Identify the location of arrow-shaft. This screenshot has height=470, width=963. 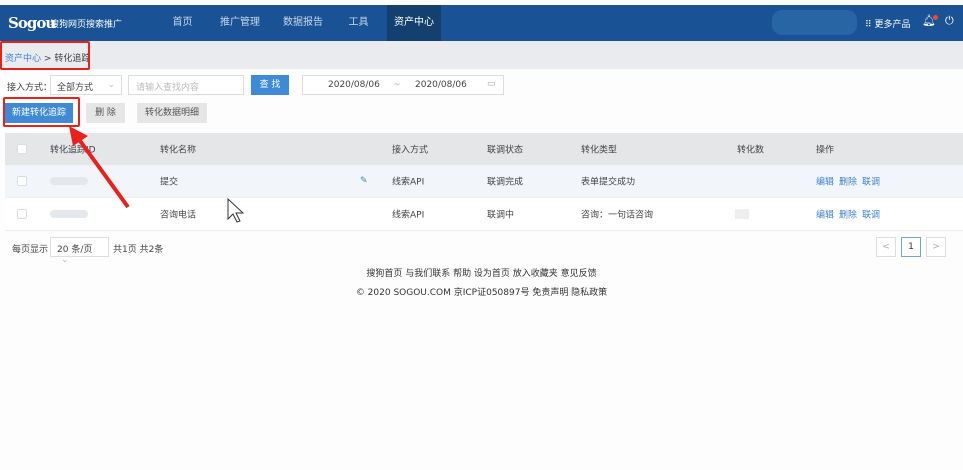
(103, 172).